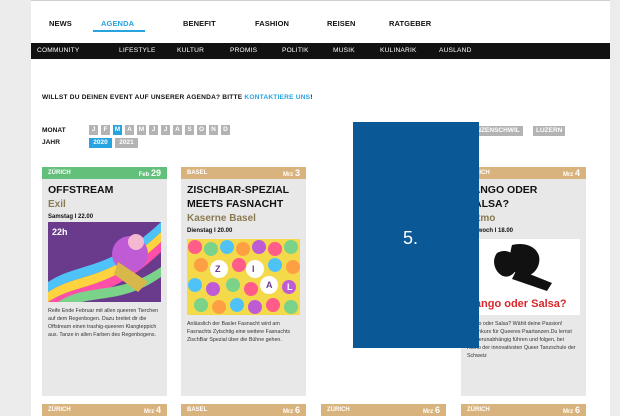 The height and width of the screenshot is (416, 620). I want to click on subnav-musik: MUSIK, so click(344, 50).